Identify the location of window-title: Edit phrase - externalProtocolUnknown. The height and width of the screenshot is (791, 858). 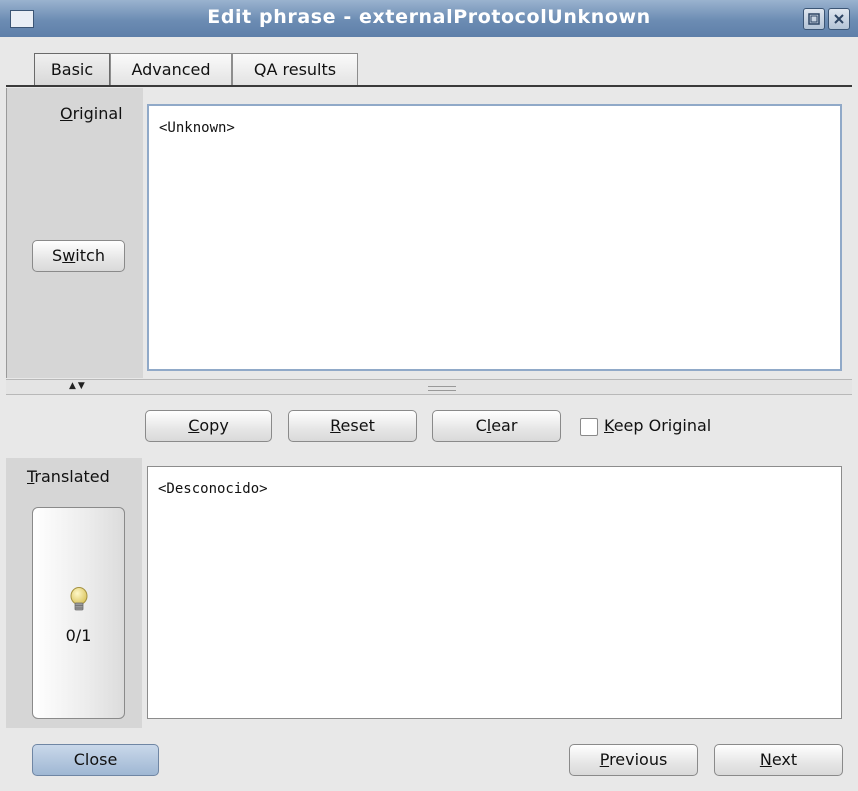
(429, 17).